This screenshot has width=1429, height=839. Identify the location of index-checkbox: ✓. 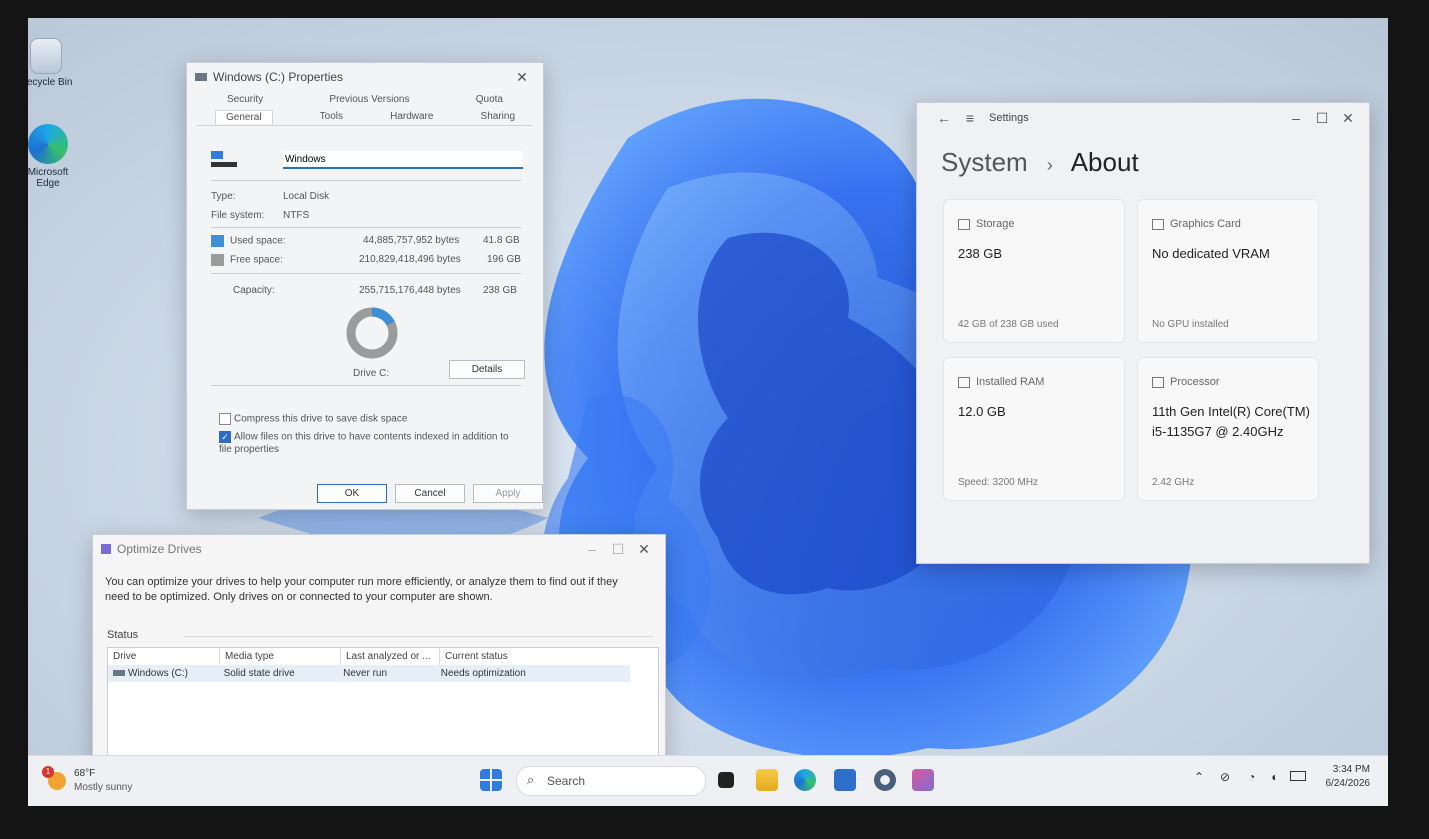
(225, 437).